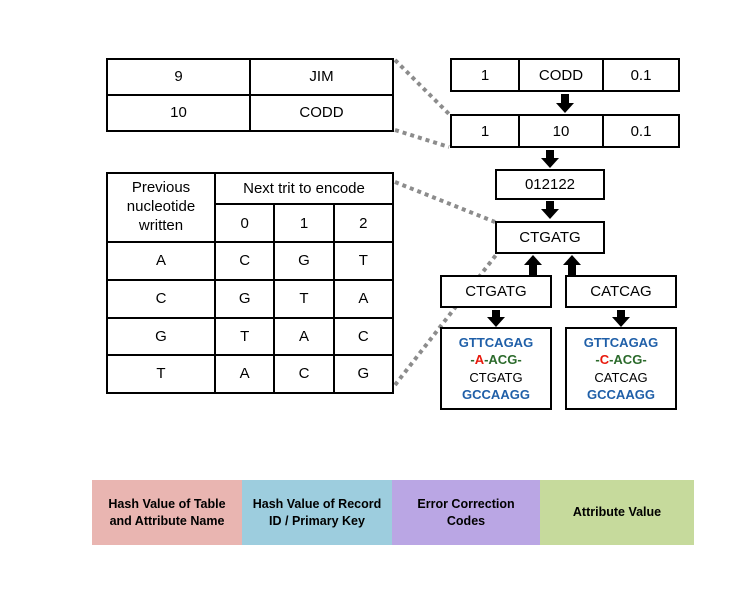  What do you see at coordinates (604, 360) in the screenshot?
I see `record-hash-nucleotide: C` at bounding box center [604, 360].